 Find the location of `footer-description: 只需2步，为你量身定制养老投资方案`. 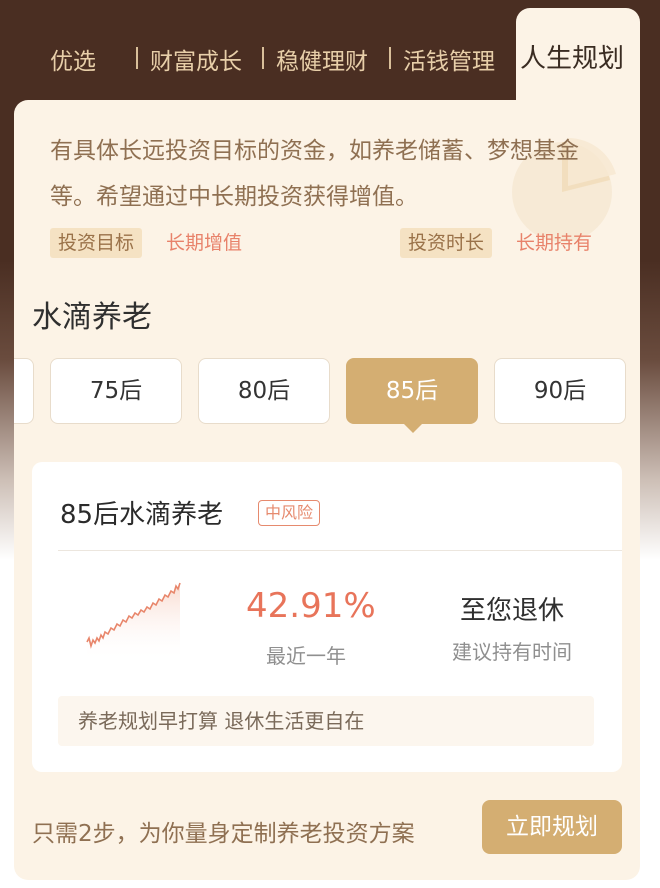

footer-description: 只需2步，为你量身定制养老投资方案 is located at coordinates (223, 834).